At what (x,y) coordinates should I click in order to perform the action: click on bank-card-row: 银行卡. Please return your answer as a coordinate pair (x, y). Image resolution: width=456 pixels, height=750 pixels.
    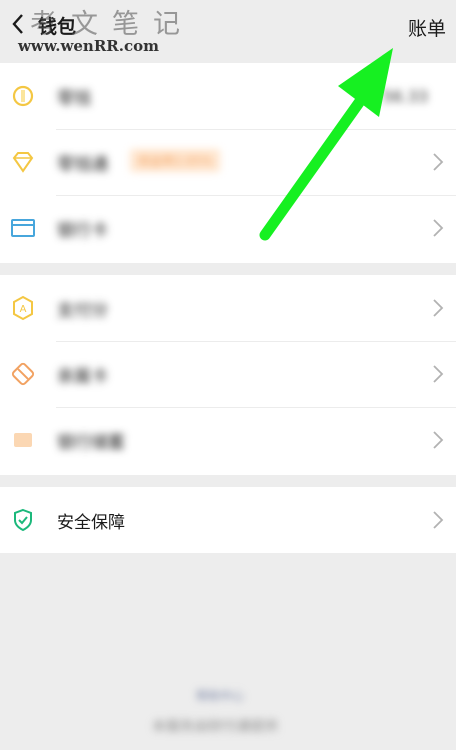
    Looking at the image, I should click on (228, 228).